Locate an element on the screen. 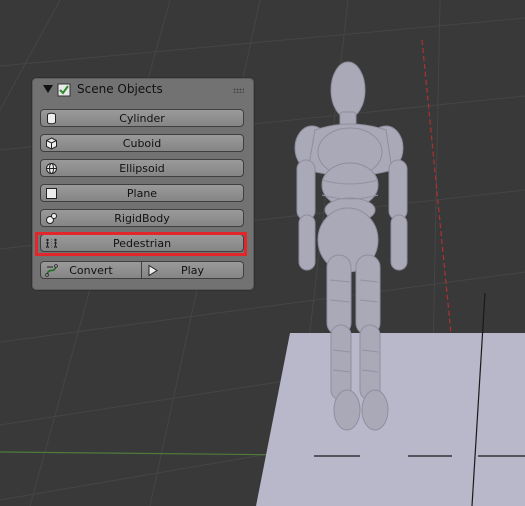 The height and width of the screenshot is (506, 525). cuboid-button: Cuboid is located at coordinates (142, 143).